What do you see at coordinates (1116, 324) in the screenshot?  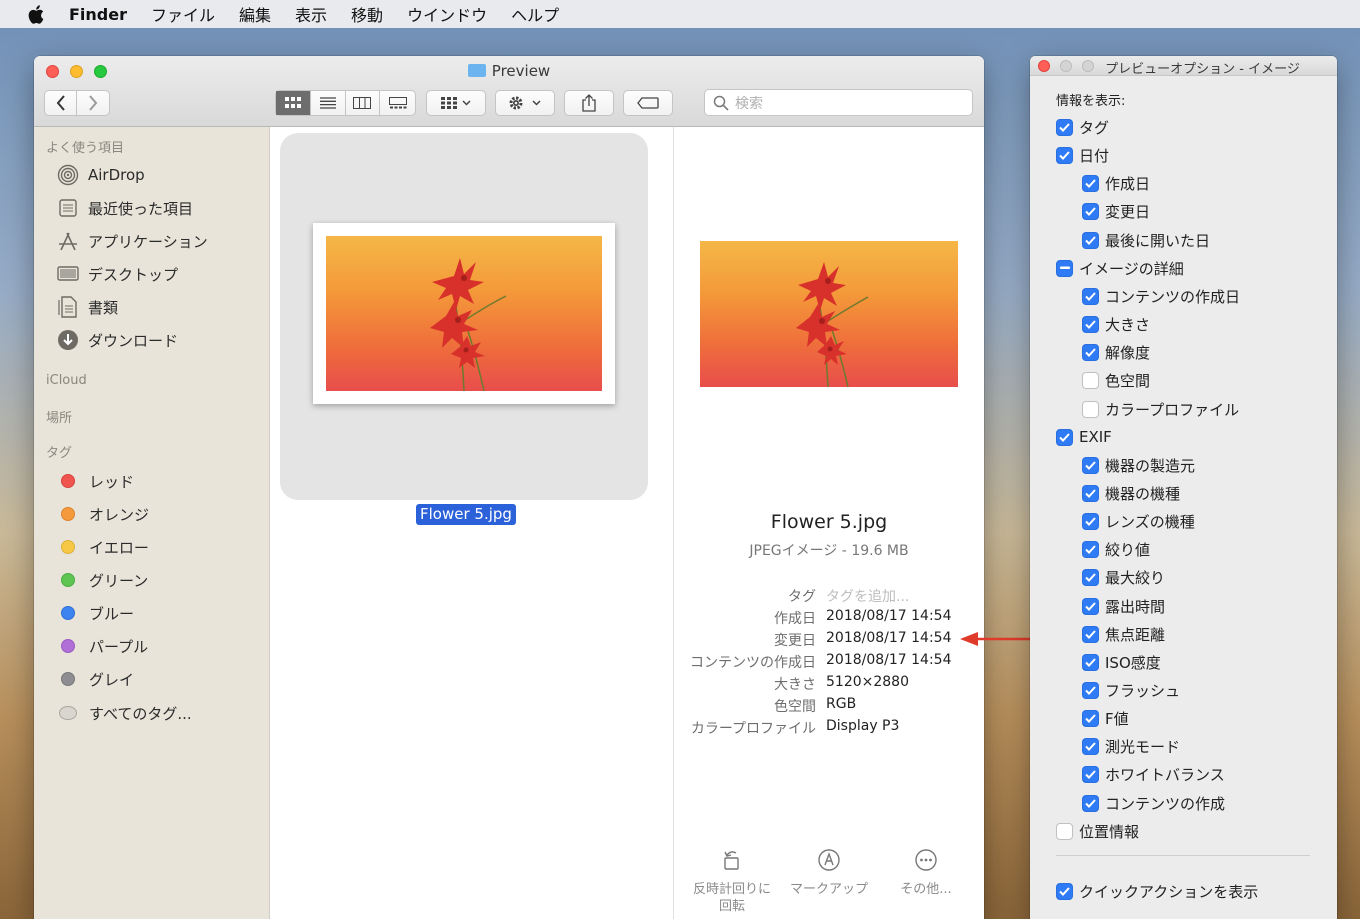 I see `option-row: 大きさ` at bounding box center [1116, 324].